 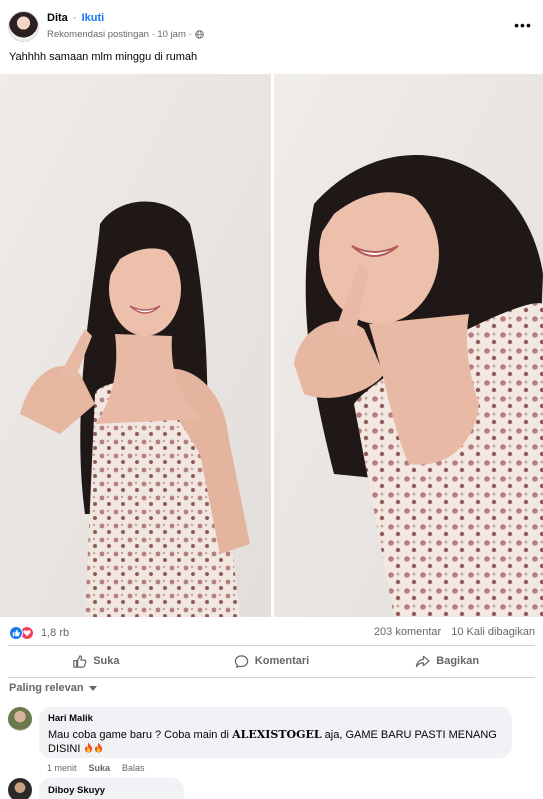 I want to click on comment-label: Komentari, so click(x=282, y=661).